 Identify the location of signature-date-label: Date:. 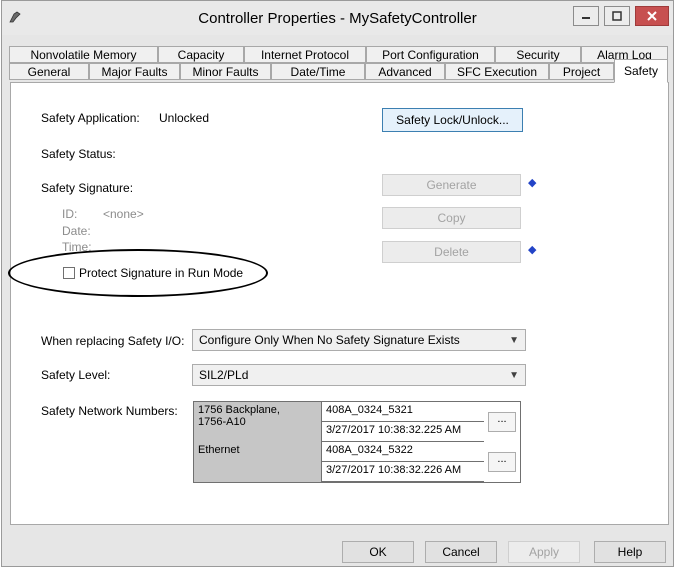
(76, 231).